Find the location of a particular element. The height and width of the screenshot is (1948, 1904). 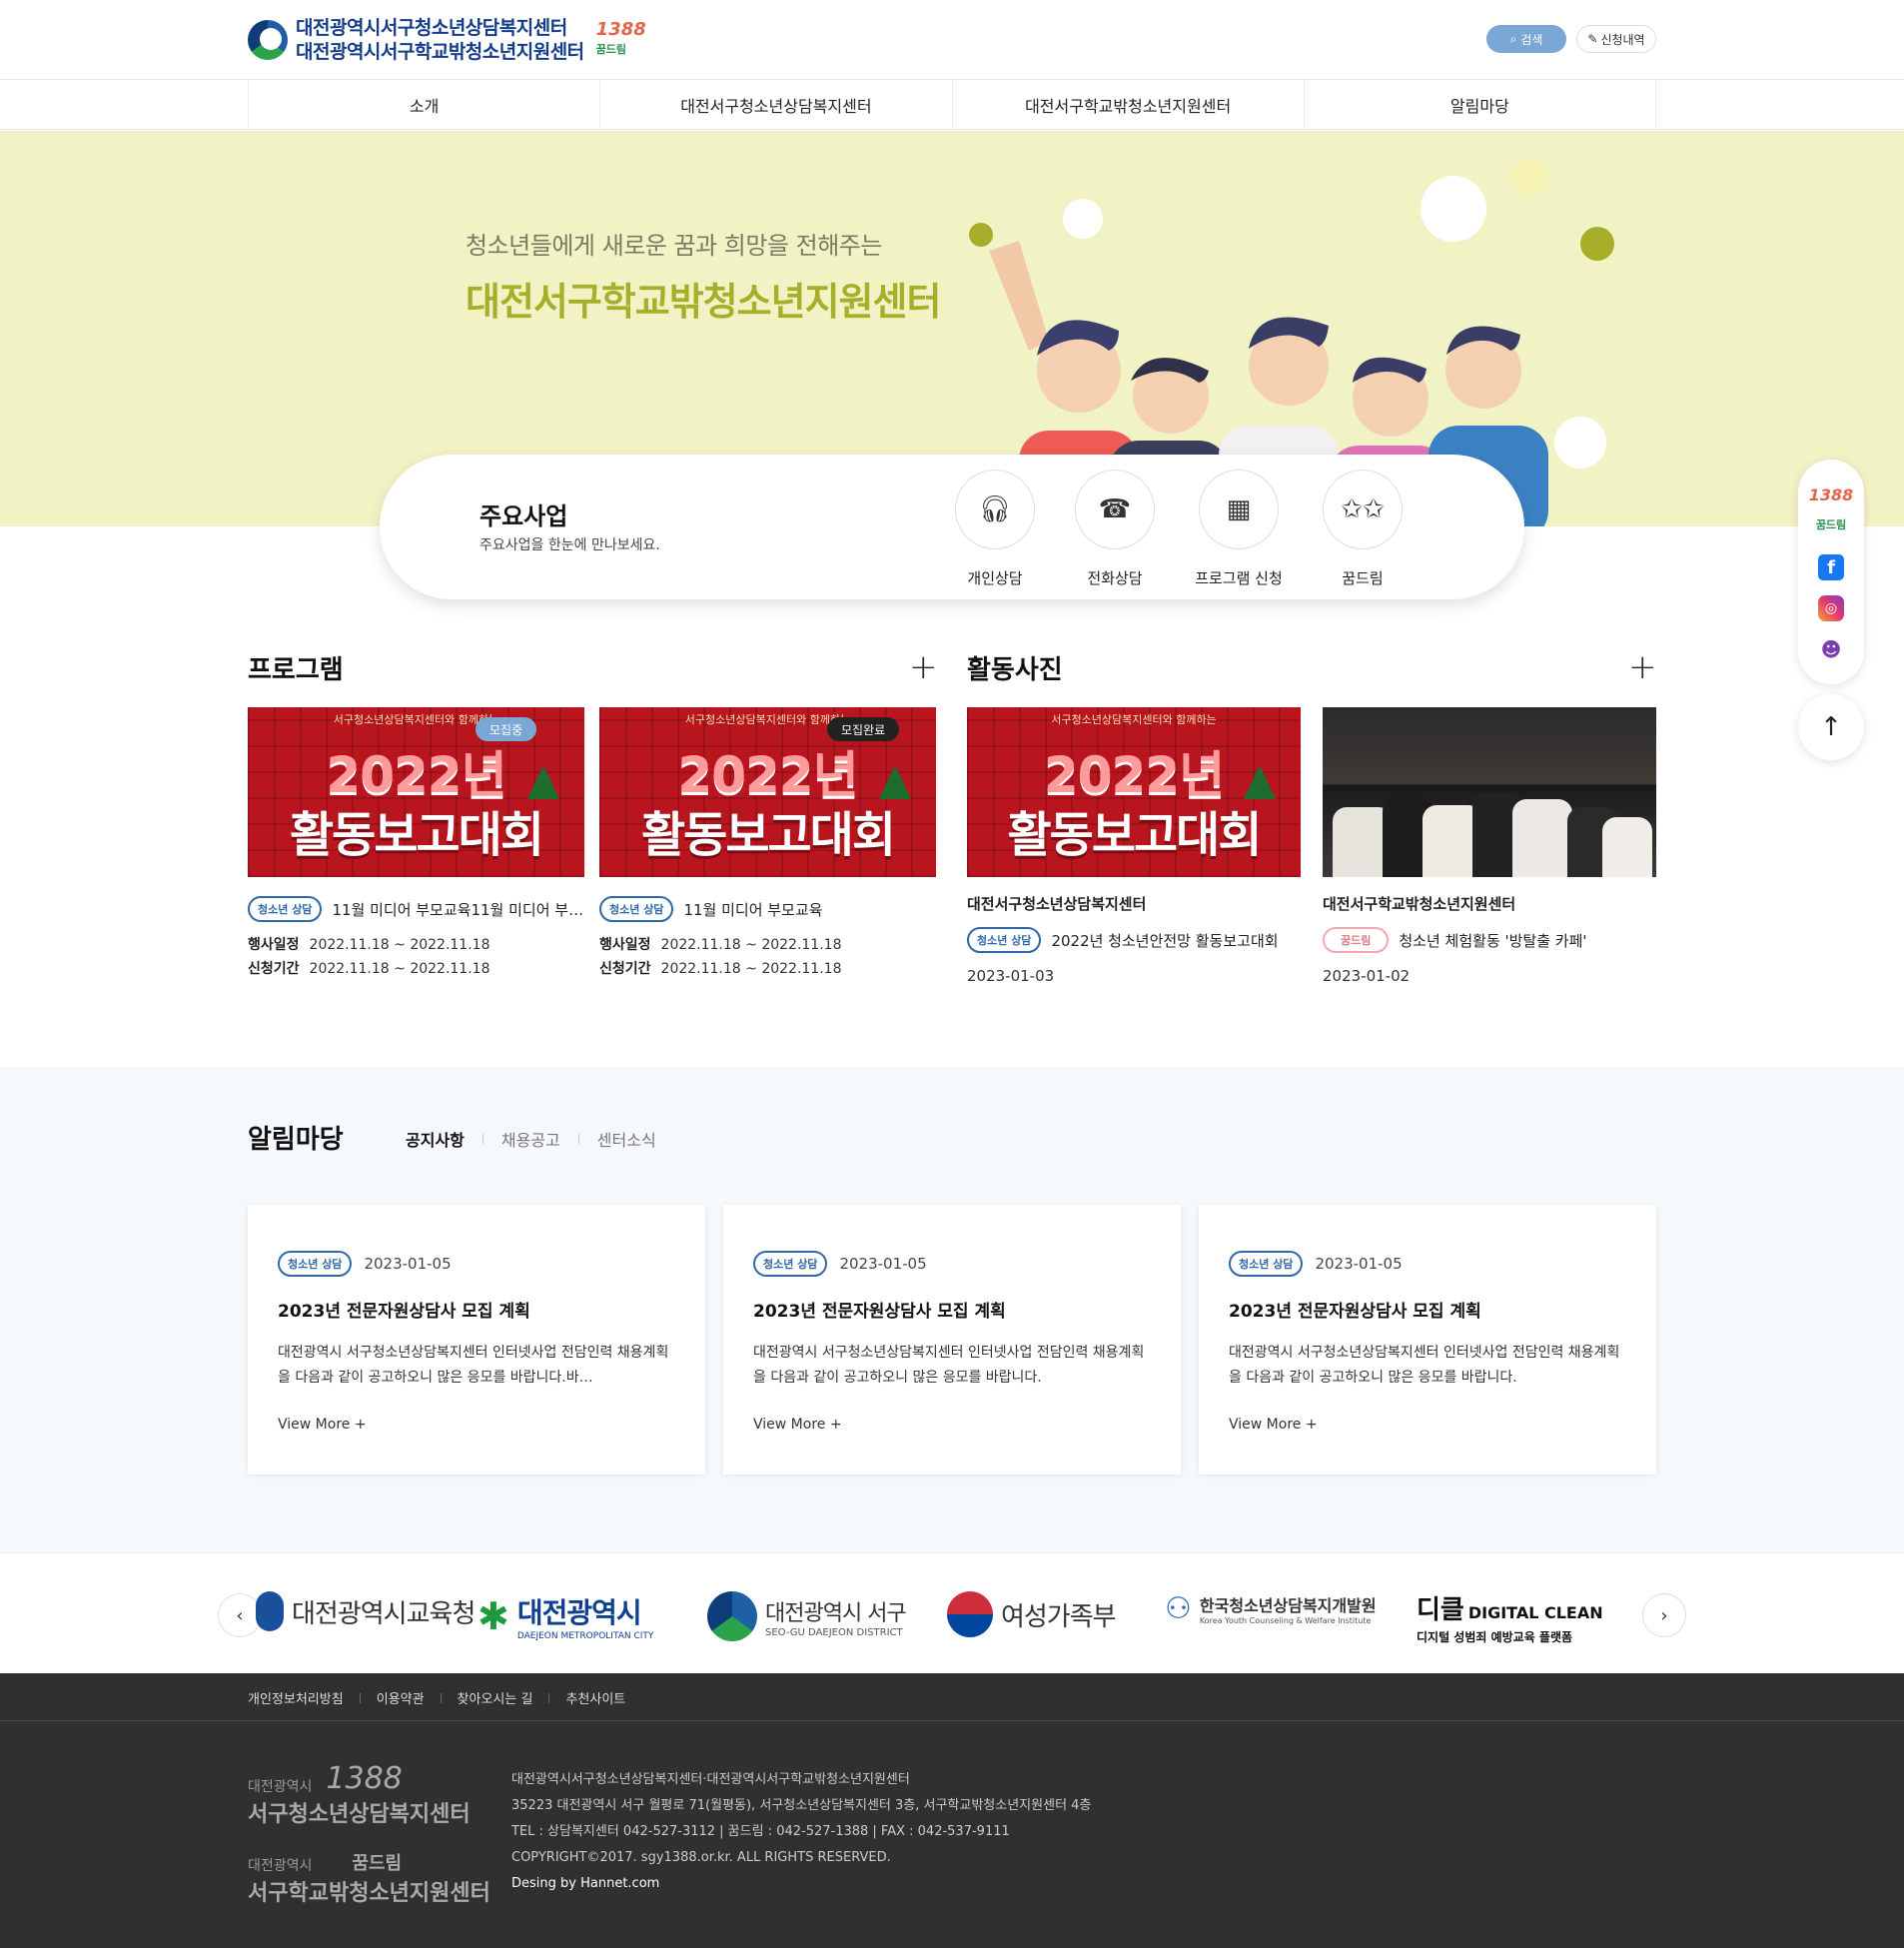

partner-logo-seogu: 대전광역시 서구 SEO-GU DAEJEON DISTRICT is located at coordinates (807, 1616).